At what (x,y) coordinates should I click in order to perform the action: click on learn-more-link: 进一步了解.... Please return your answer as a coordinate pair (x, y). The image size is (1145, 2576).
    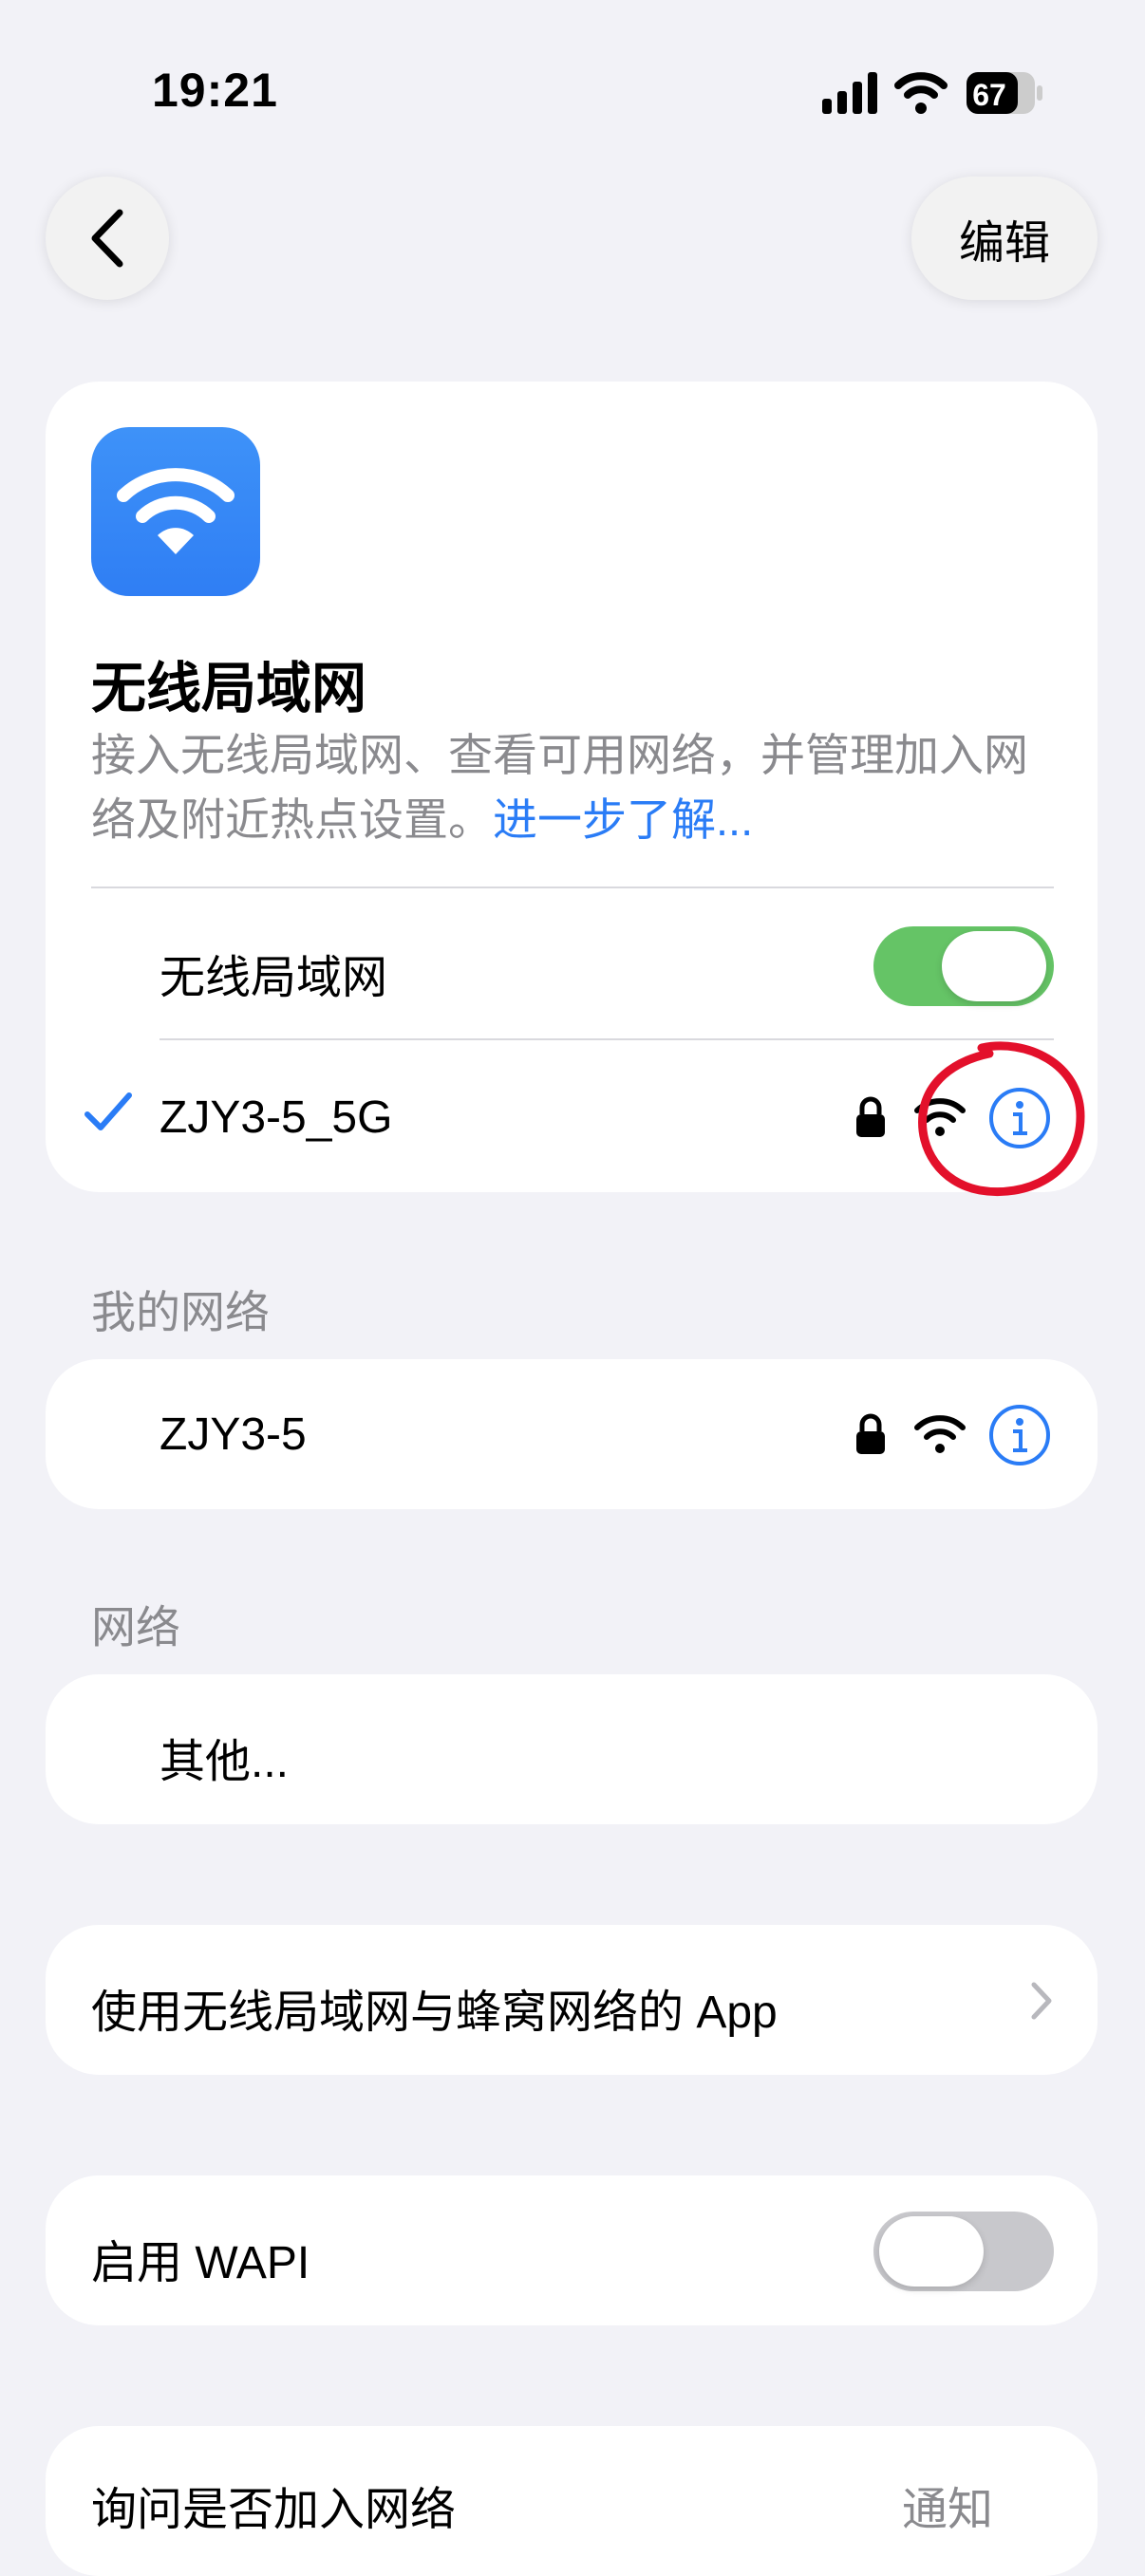
    Looking at the image, I should click on (623, 820).